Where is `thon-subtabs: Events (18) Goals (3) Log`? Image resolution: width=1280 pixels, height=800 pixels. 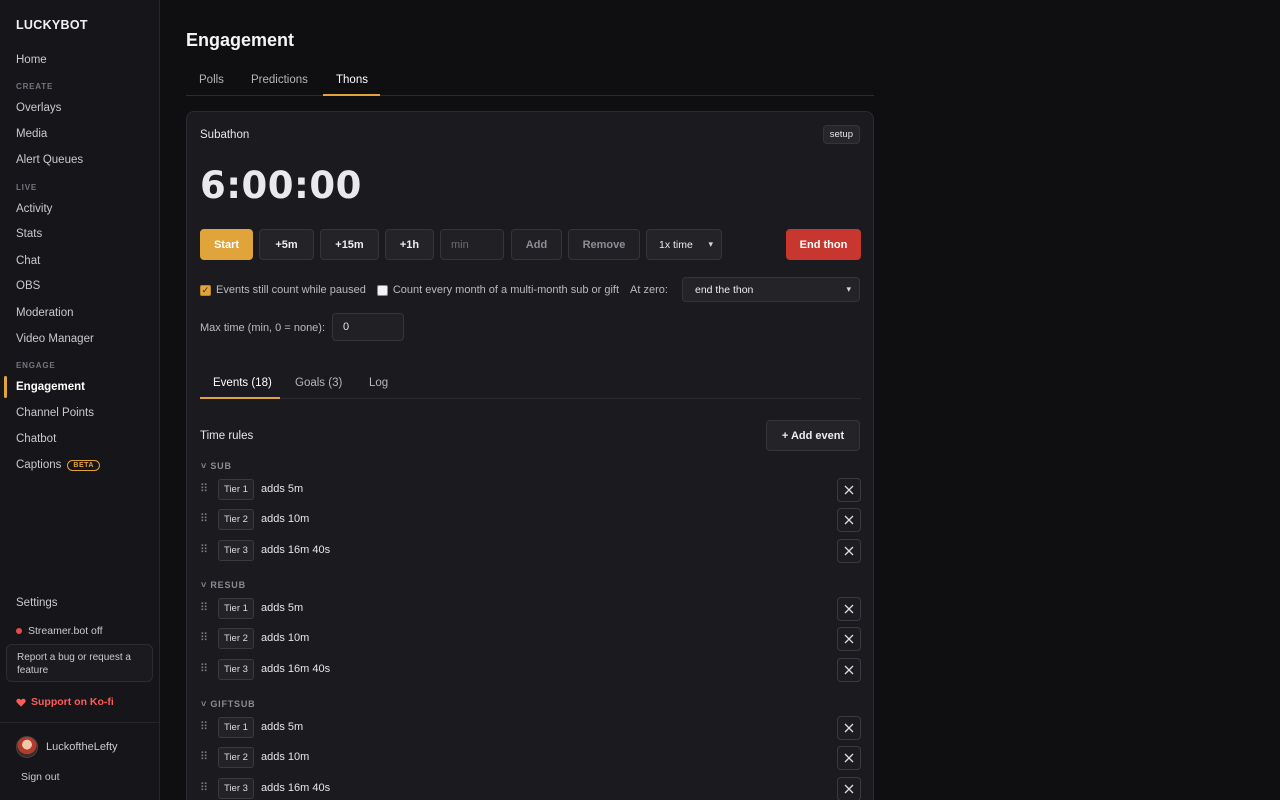 thon-subtabs: Events (18) Goals (3) Log is located at coordinates (530, 383).